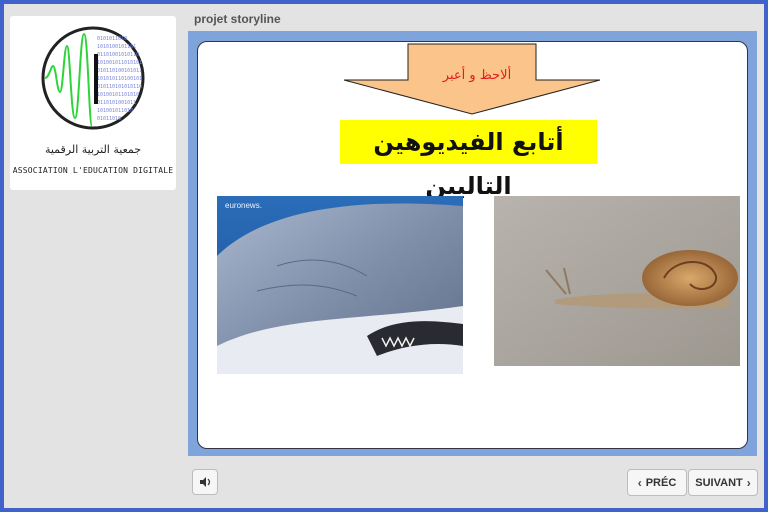 The height and width of the screenshot is (512, 768). What do you see at coordinates (118, 55) in the screenshot?
I see `svg-text: 01101001010110` at bounding box center [118, 55].